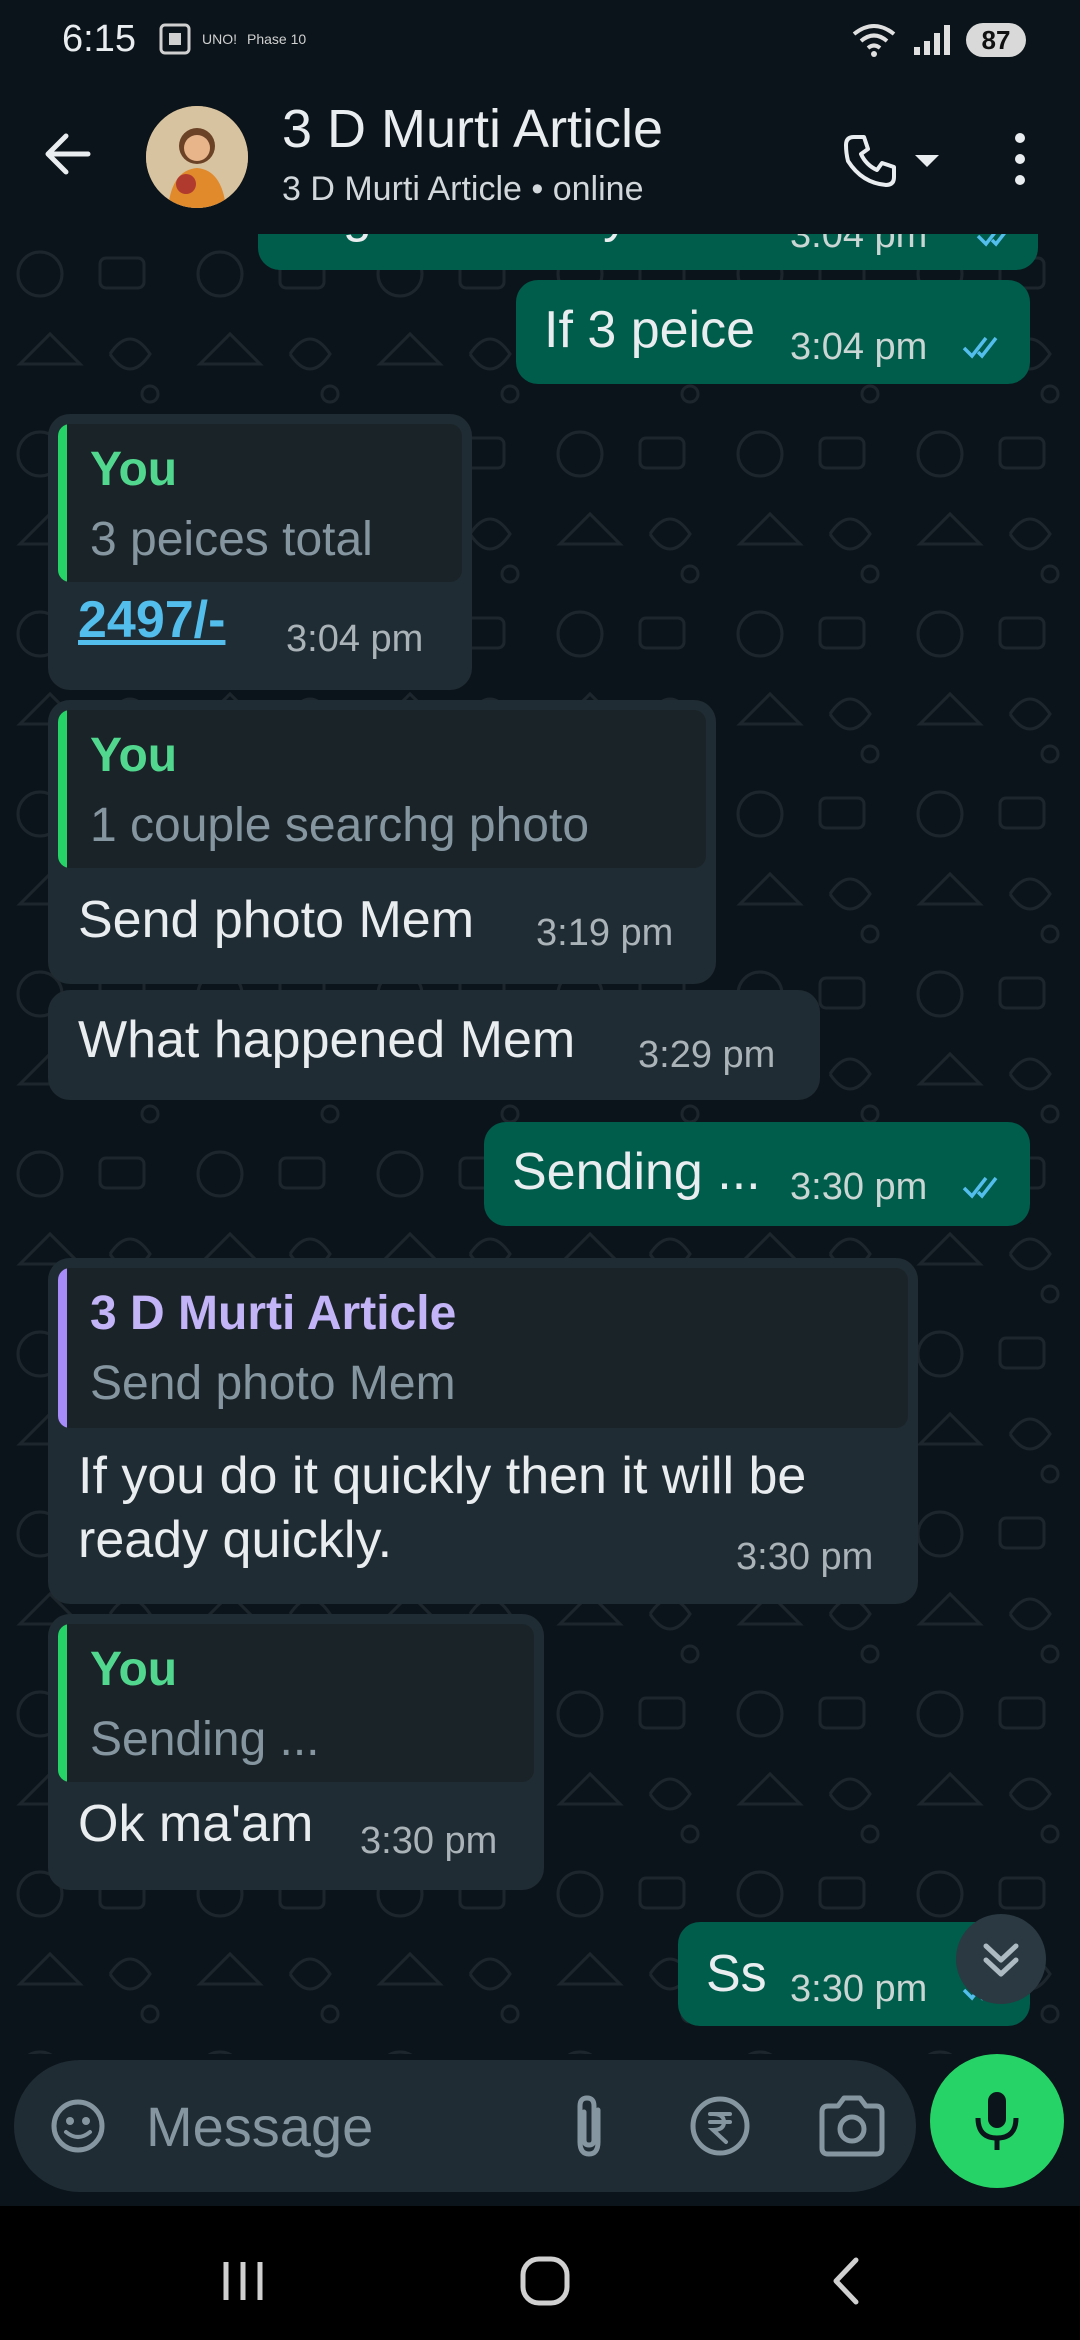  What do you see at coordinates (483, 1348) in the screenshot?
I see `quoted-message: 3 D Murti Article Send photo Mem` at bounding box center [483, 1348].